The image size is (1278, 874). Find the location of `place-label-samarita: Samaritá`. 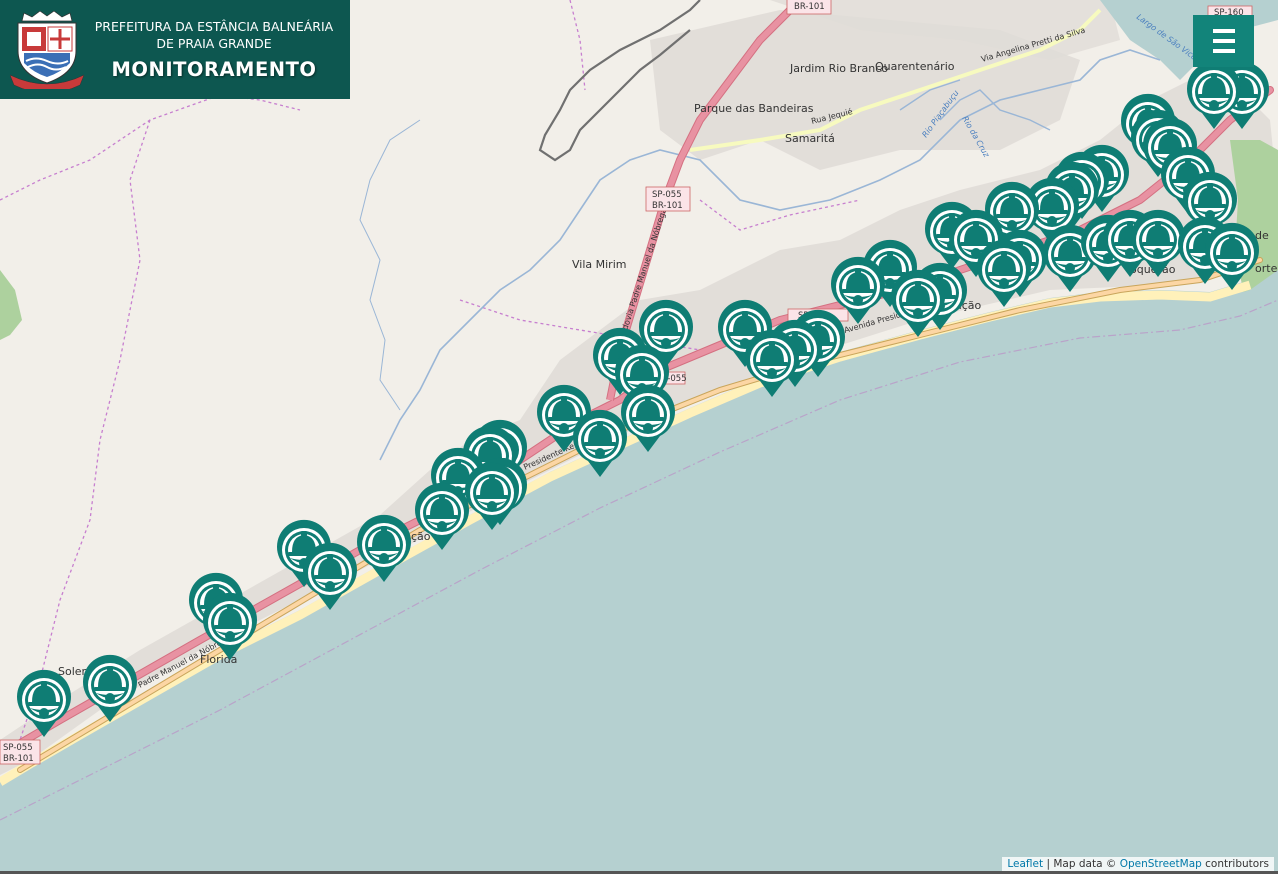

place-label-samarita: Samaritá is located at coordinates (810, 138).